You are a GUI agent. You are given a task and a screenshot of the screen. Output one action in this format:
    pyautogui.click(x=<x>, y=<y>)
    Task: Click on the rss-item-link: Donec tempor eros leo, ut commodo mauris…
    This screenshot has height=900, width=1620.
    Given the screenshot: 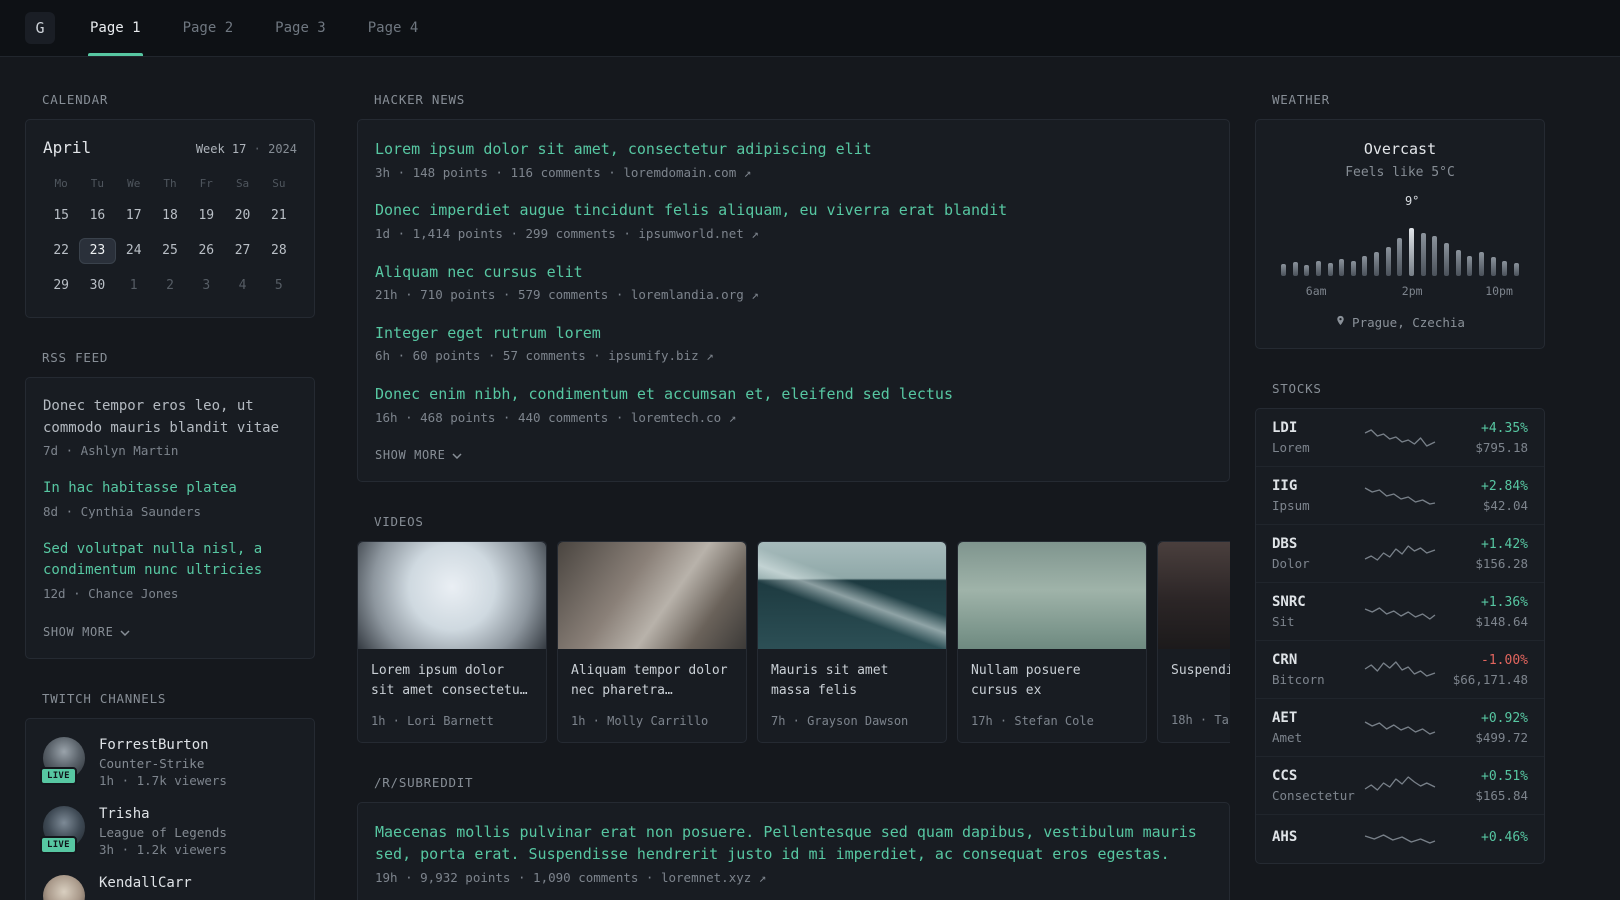 What is the action you would take?
    pyautogui.click(x=170, y=417)
    